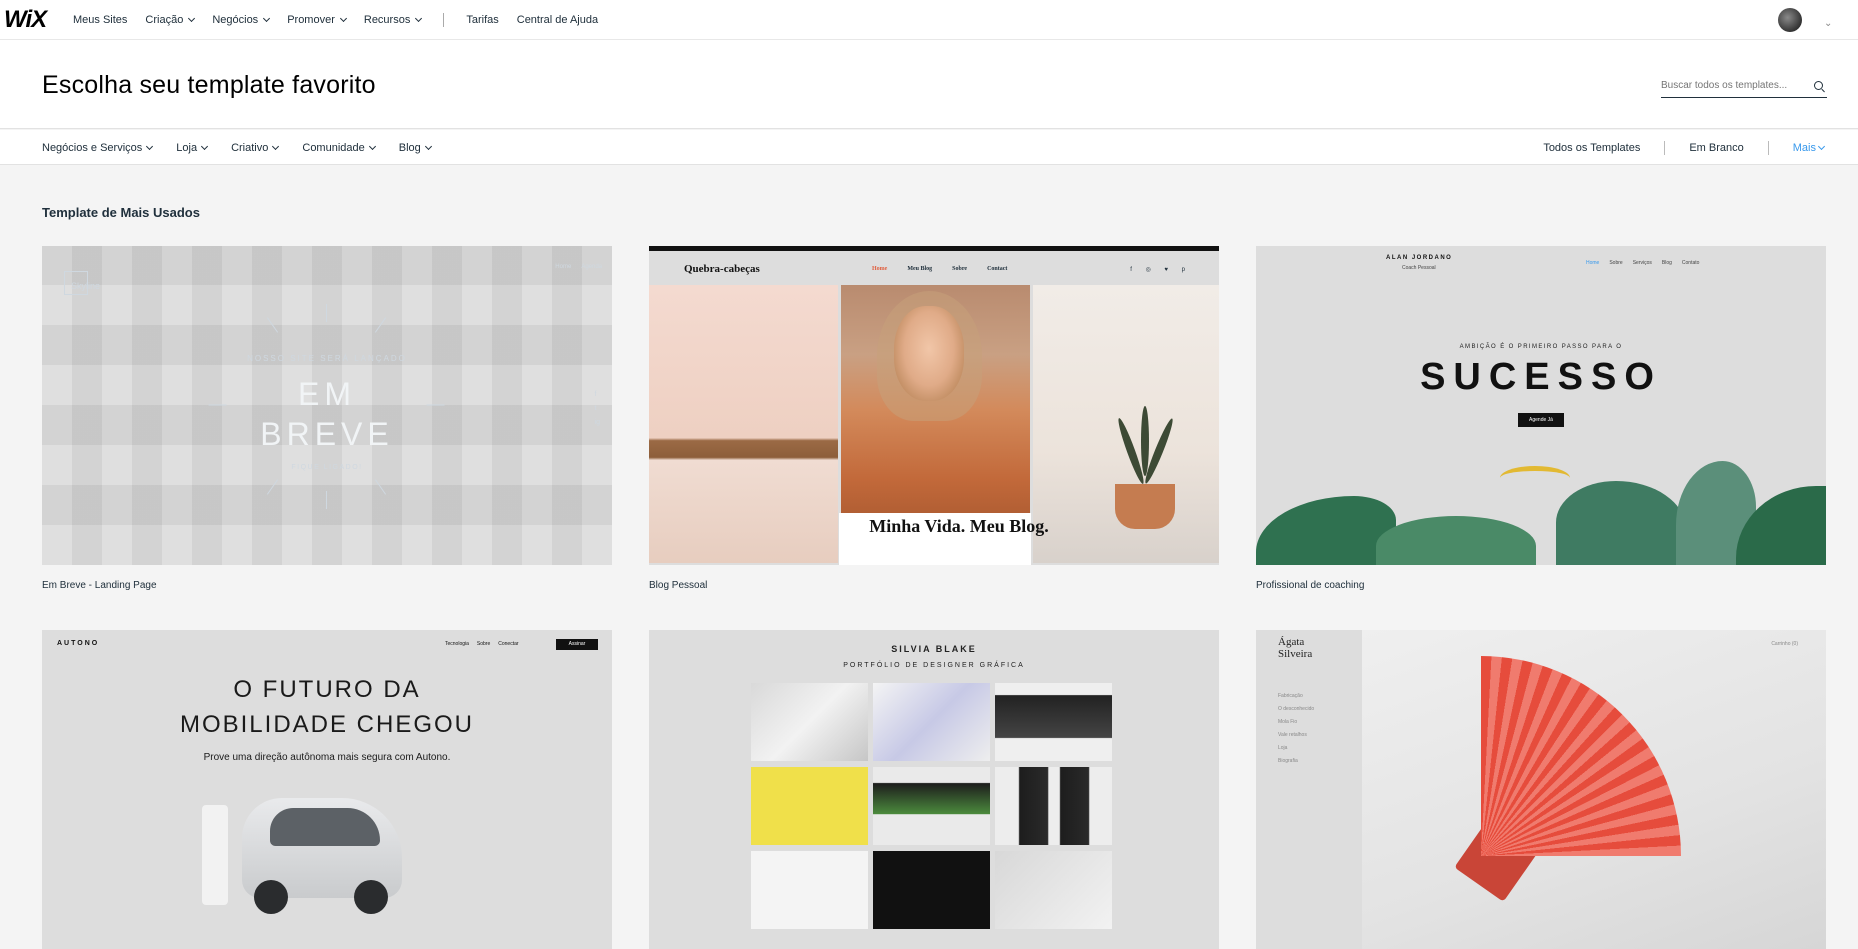 The width and height of the screenshot is (1858, 949). I want to click on preview-brand: Quebra-cabeças, so click(722, 269).